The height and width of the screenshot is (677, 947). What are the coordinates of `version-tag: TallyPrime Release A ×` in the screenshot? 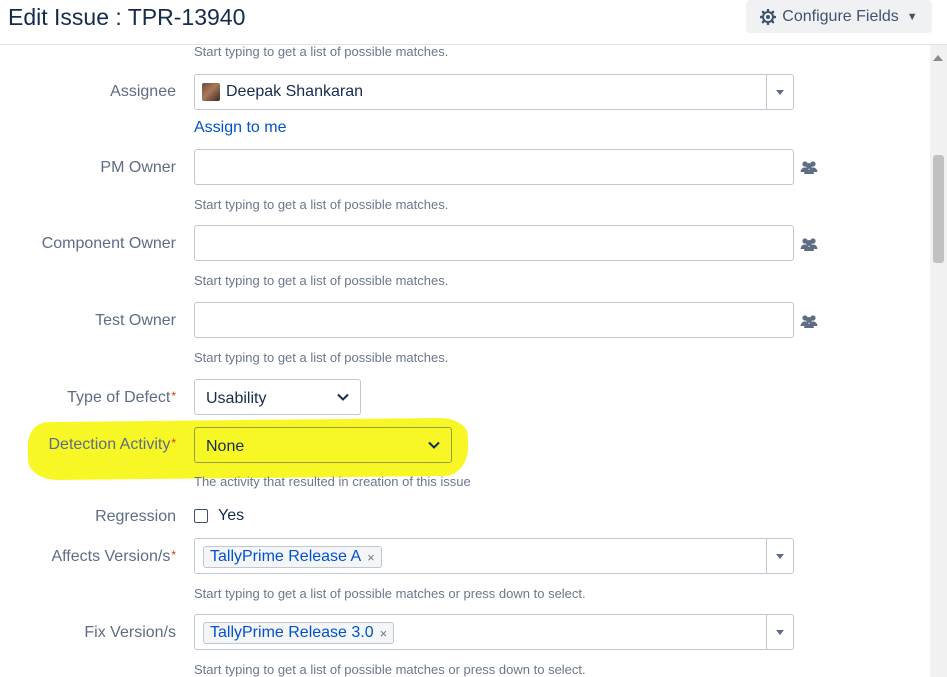 It's located at (292, 557).